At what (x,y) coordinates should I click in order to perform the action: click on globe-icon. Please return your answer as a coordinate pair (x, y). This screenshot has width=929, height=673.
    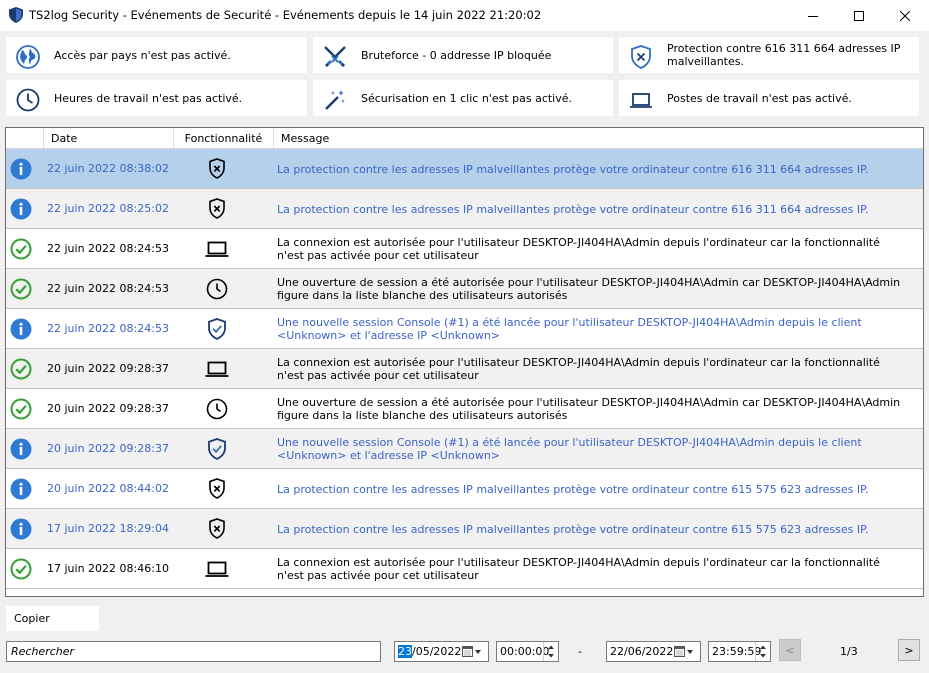
    Looking at the image, I should click on (28, 57).